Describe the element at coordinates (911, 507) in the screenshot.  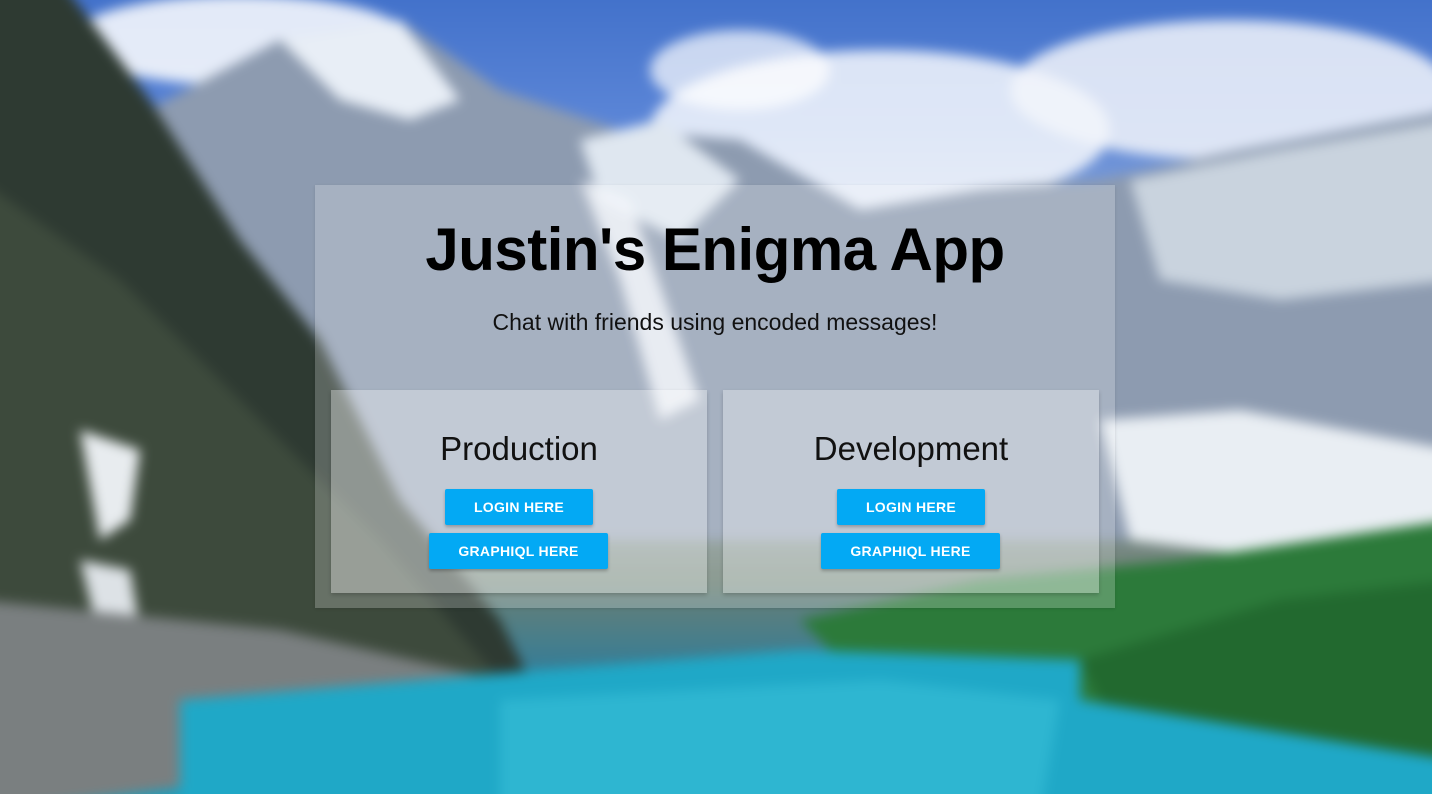
I see `development-login-button: LOGIN HERE` at that location.